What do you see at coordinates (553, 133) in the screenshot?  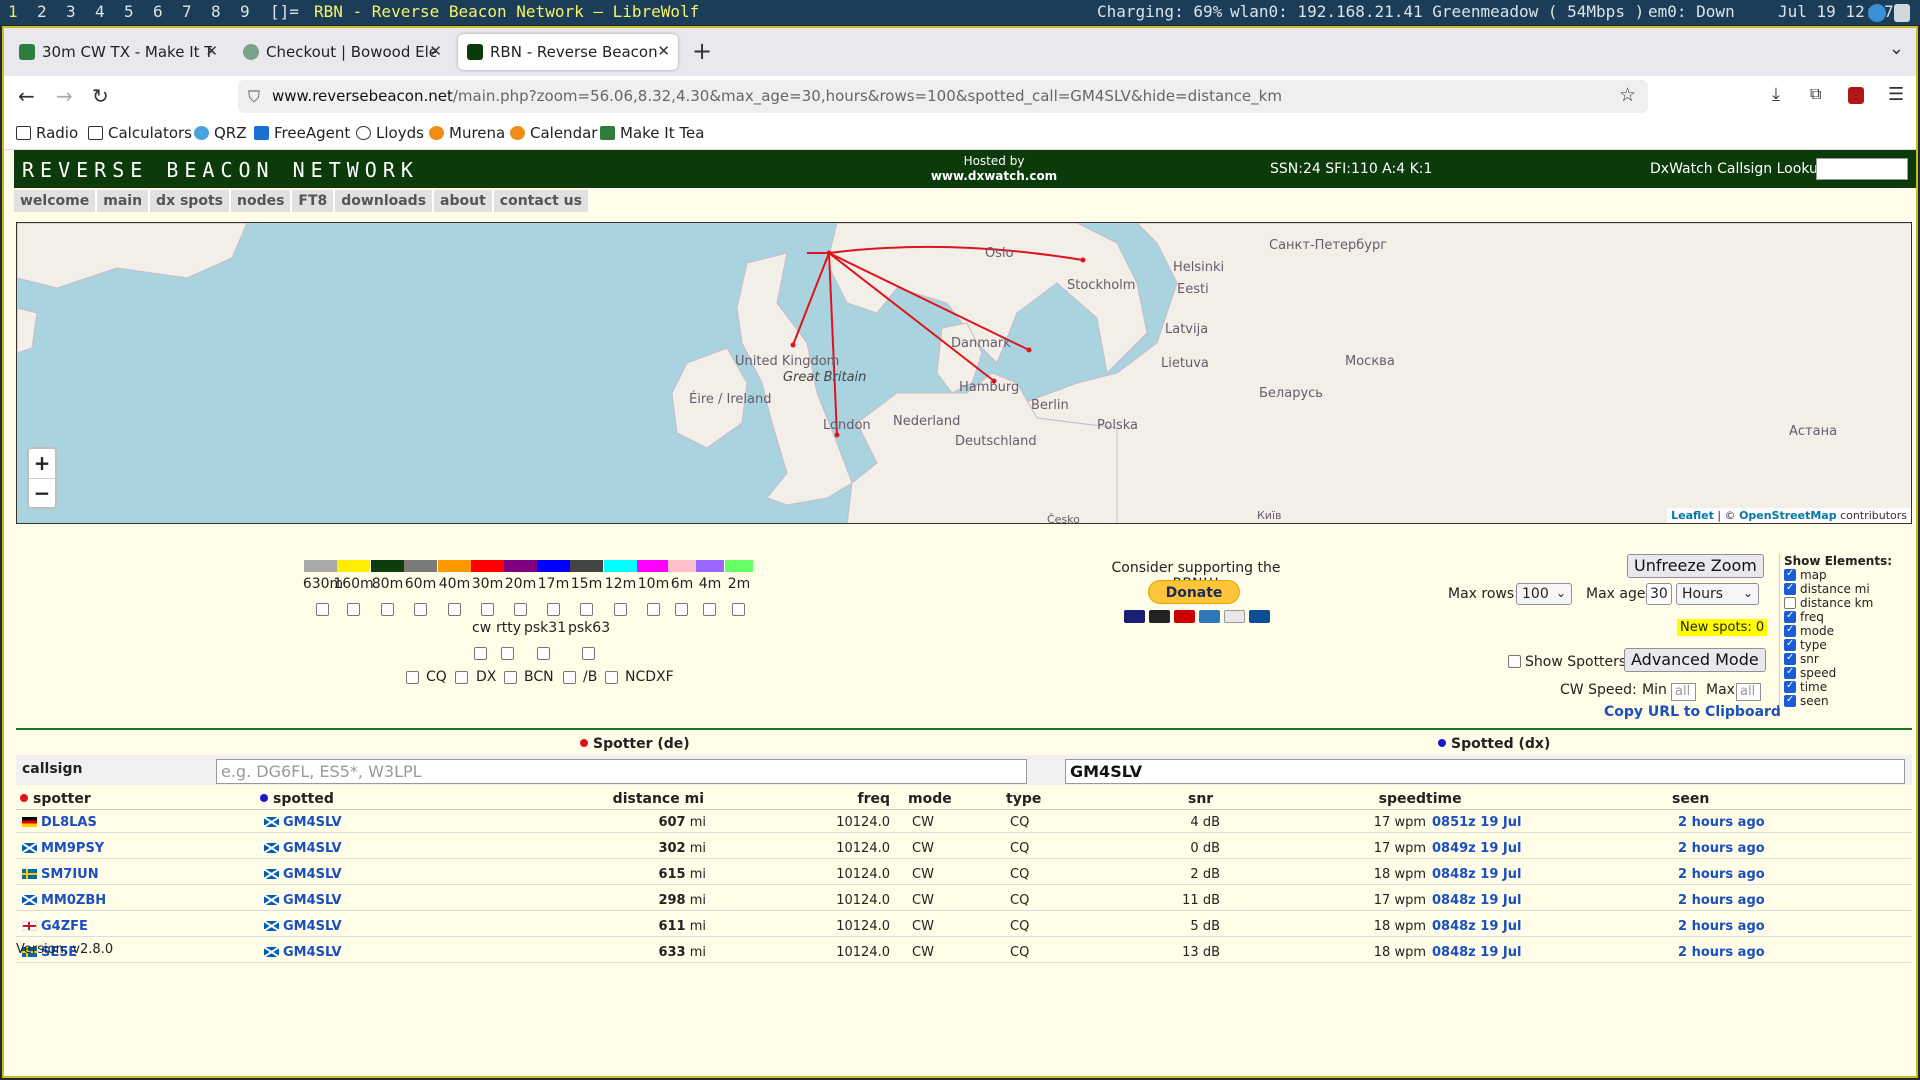 I see `bookmark-calendar: Calendar` at bounding box center [553, 133].